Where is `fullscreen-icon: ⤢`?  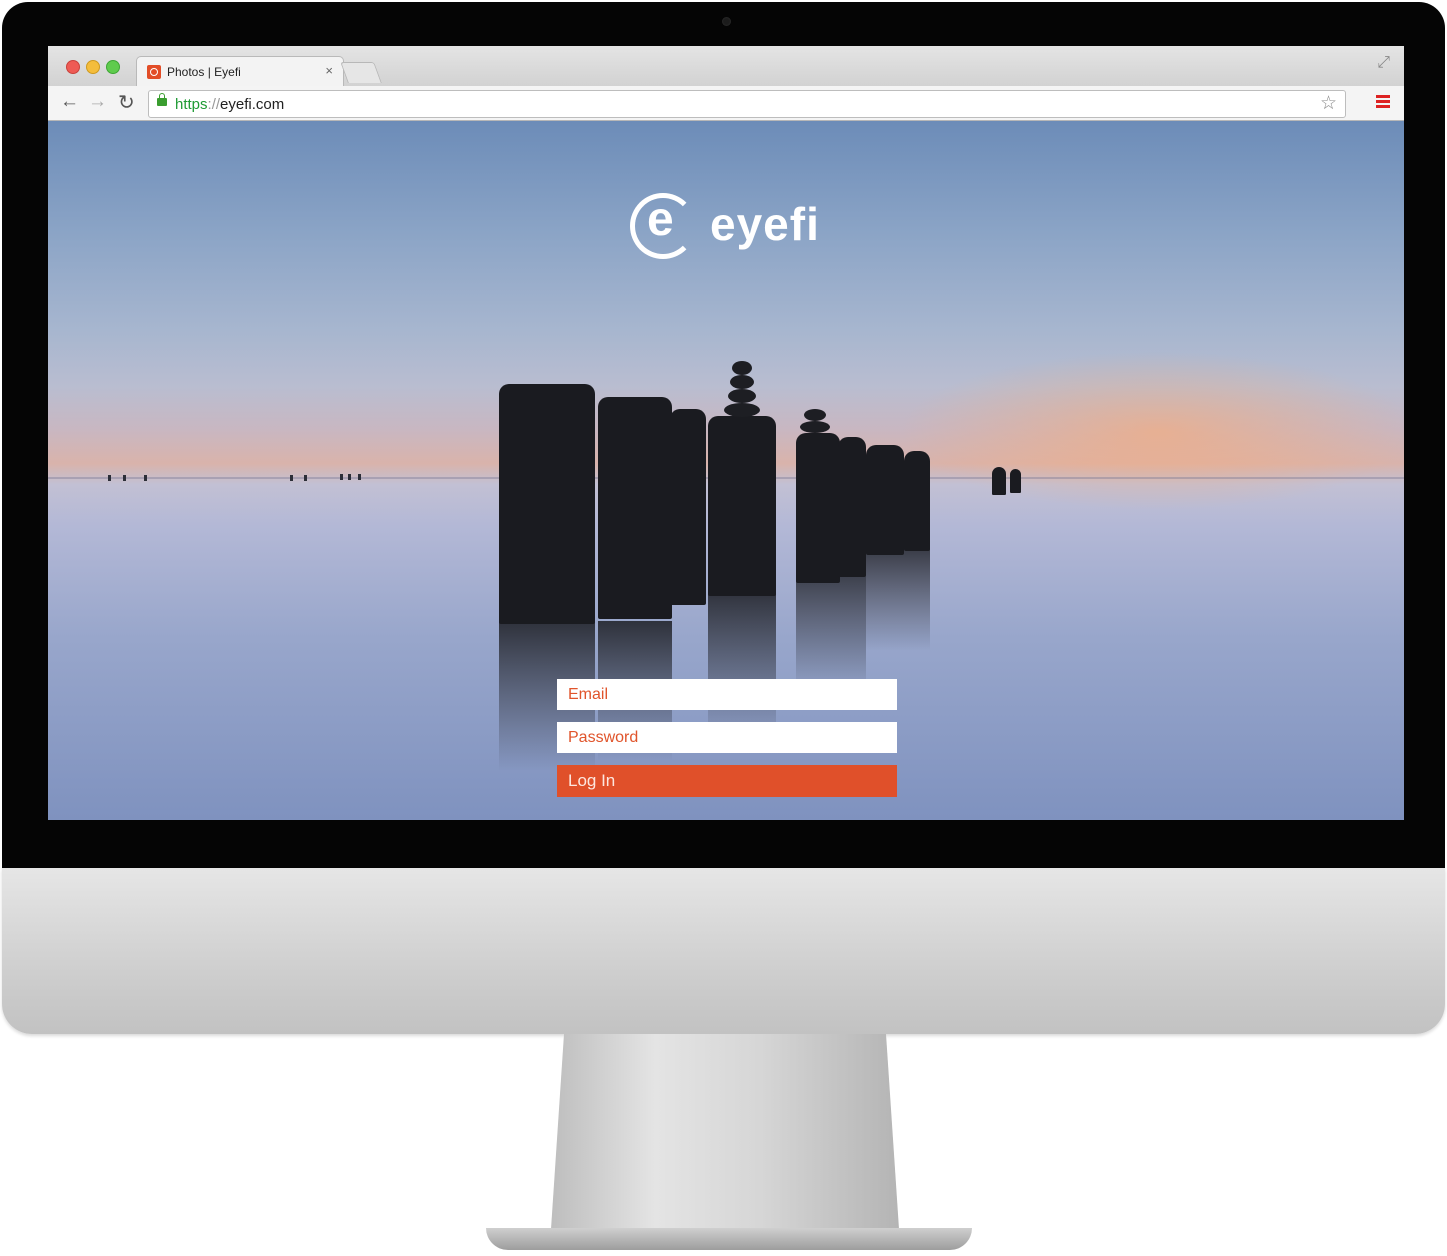 fullscreen-icon: ⤢ is located at coordinates (1383, 63).